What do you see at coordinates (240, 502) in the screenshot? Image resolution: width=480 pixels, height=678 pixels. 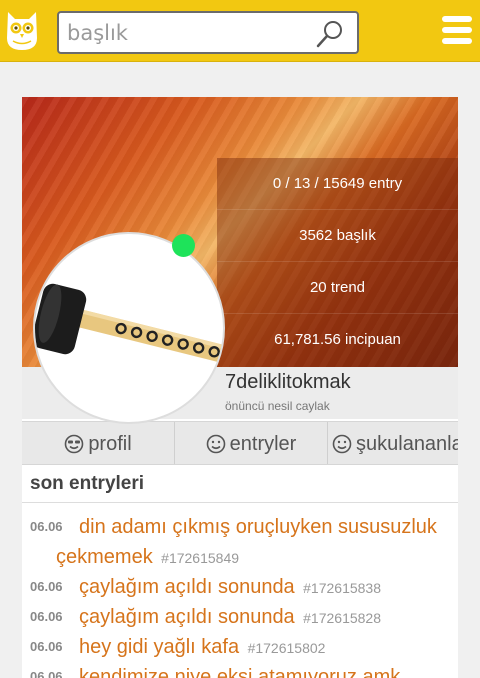 I see `divider` at bounding box center [240, 502].